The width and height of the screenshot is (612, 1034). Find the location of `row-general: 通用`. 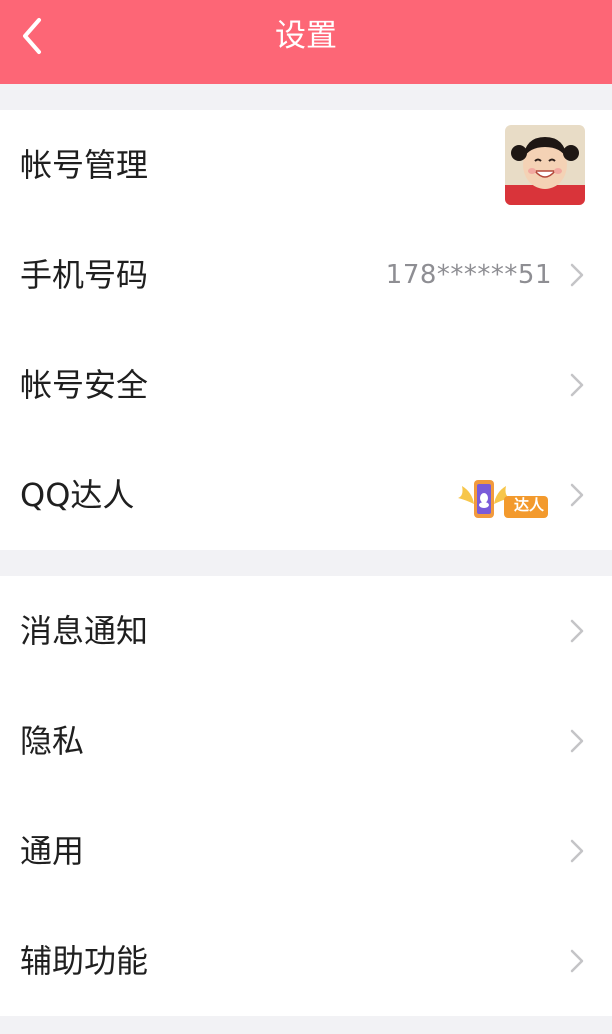

row-general: 通用 is located at coordinates (306, 851).